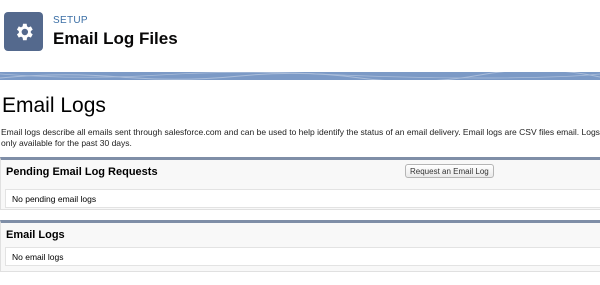 The height and width of the screenshot is (285, 600). I want to click on gear-icon, so click(24, 31).